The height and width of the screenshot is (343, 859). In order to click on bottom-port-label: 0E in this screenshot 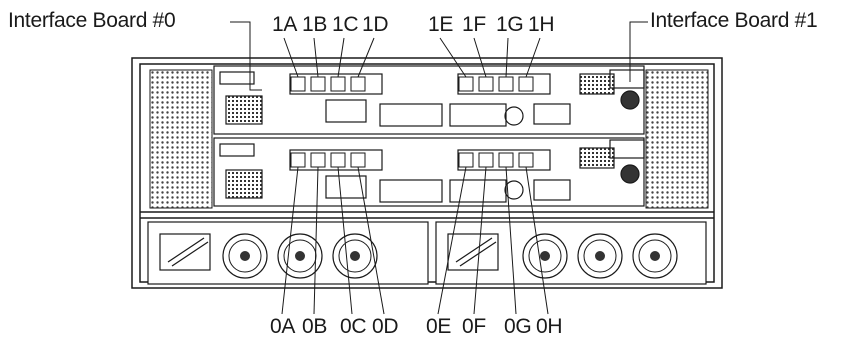, I will do `click(439, 326)`.